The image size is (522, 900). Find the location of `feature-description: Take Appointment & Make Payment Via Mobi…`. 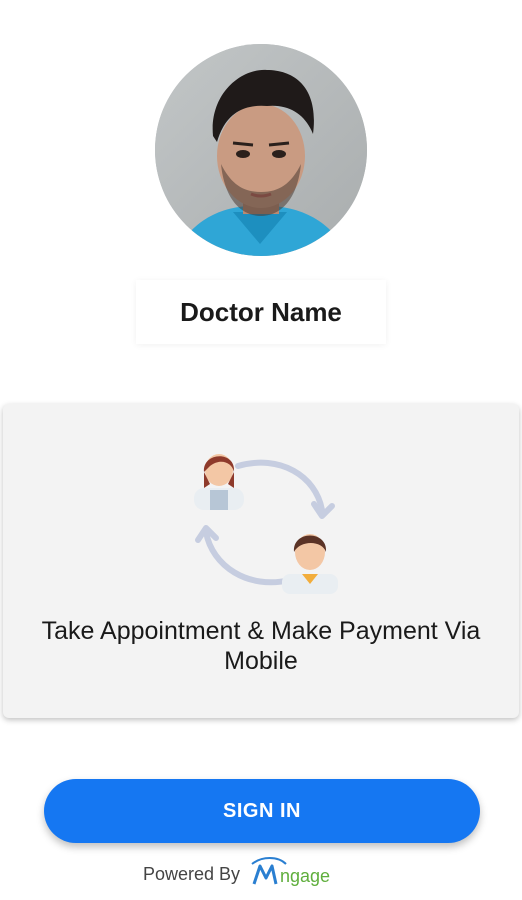

feature-description: Take Appointment & Make Payment Via Mobi… is located at coordinates (261, 646).